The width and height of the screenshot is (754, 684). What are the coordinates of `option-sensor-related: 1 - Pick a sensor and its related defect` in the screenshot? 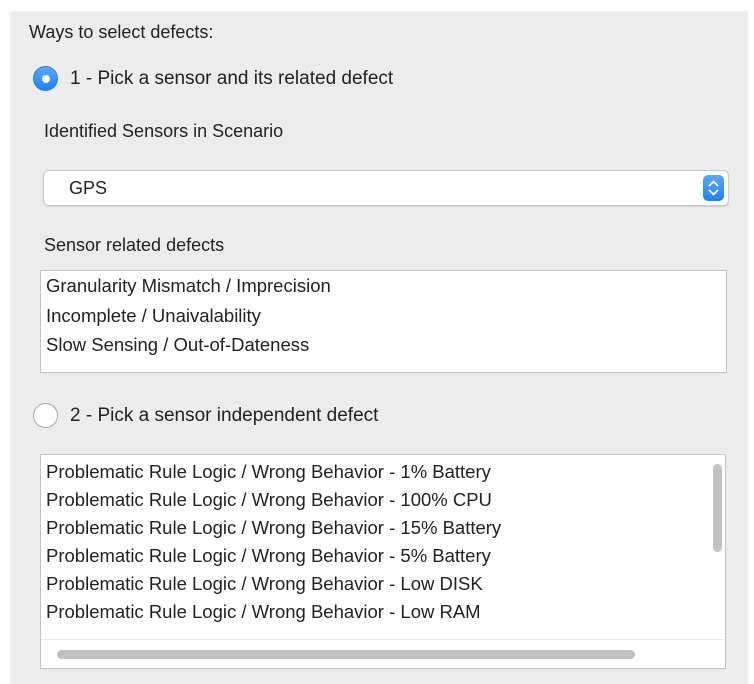 It's located at (213, 78).